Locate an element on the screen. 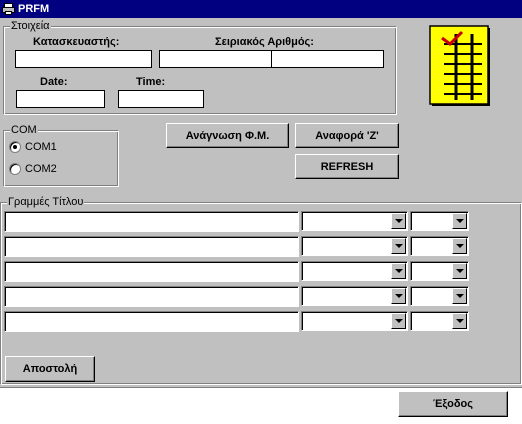 The image size is (522, 424). send-button: Αποστολή is located at coordinates (50, 369).